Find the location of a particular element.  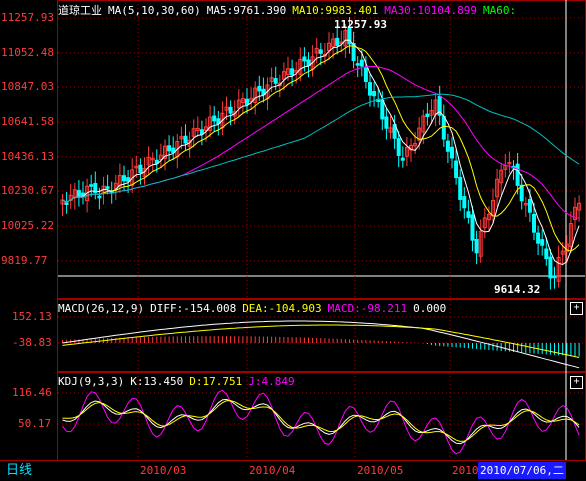

kdj-panel-header: KDJ(9,3,3) K:13.450 D:17.751 J:4.849 is located at coordinates (179, 381).